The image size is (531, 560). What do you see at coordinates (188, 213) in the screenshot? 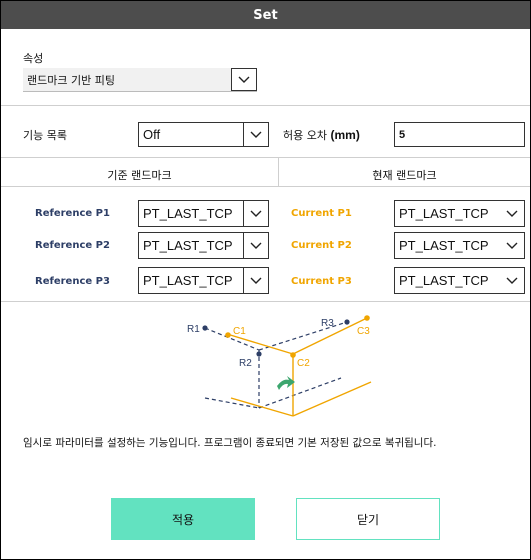
I see `reference-p1-value: PT_LAST_TCP` at bounding box center [188, 213].